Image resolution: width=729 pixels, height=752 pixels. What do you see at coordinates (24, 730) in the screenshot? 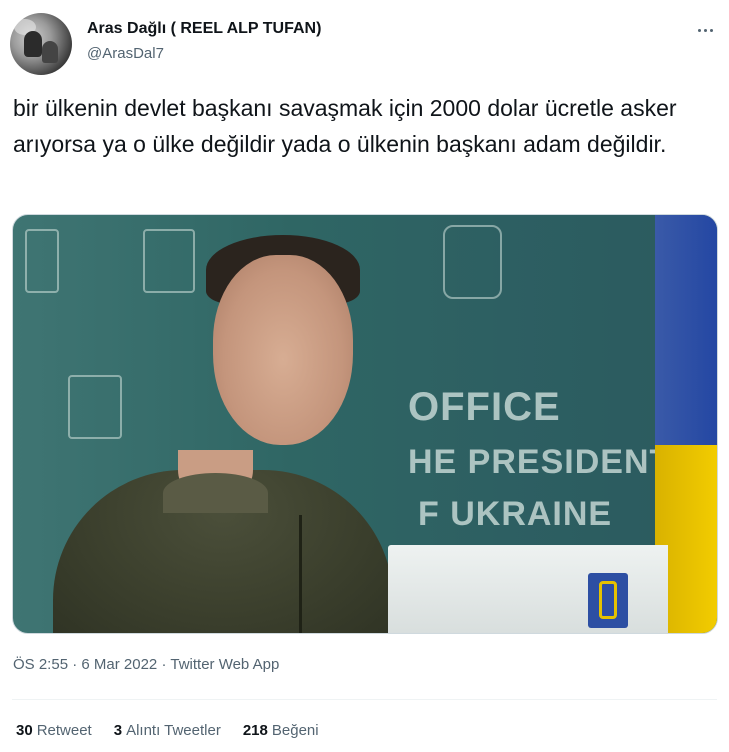
I see `retweet-count: 30` at bounding box center [24, 730].